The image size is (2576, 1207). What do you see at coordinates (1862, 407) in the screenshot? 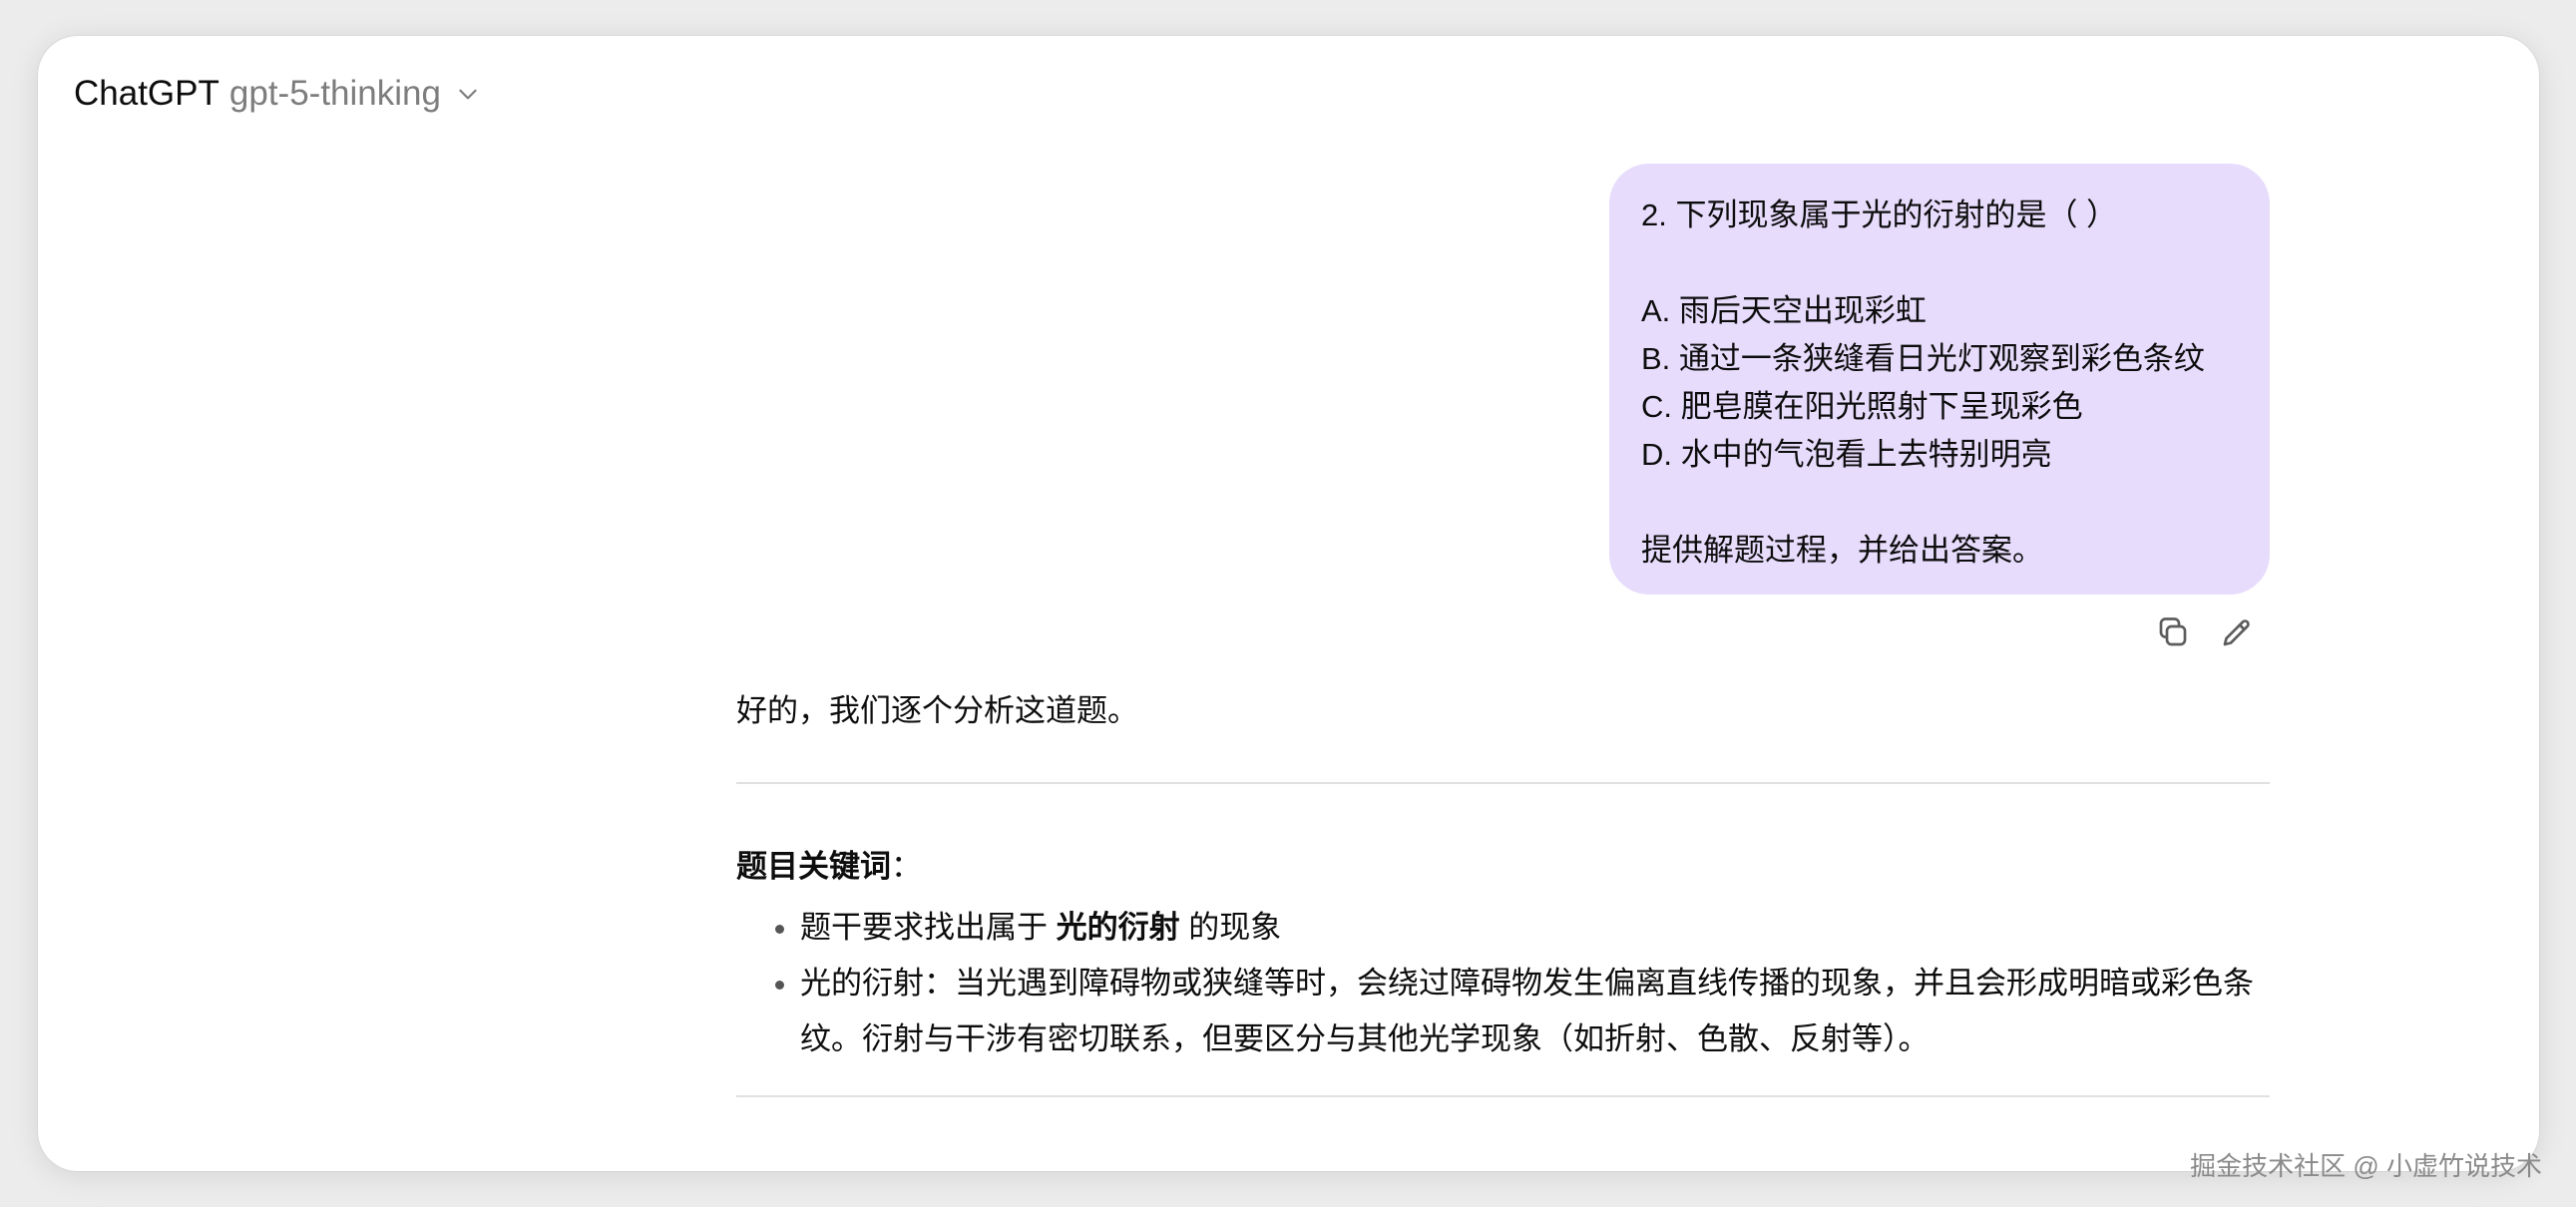
I see `user-message-line: C. 肥皂膜在阳光照射下呈现彩色` at bounding box center [1862, 407].